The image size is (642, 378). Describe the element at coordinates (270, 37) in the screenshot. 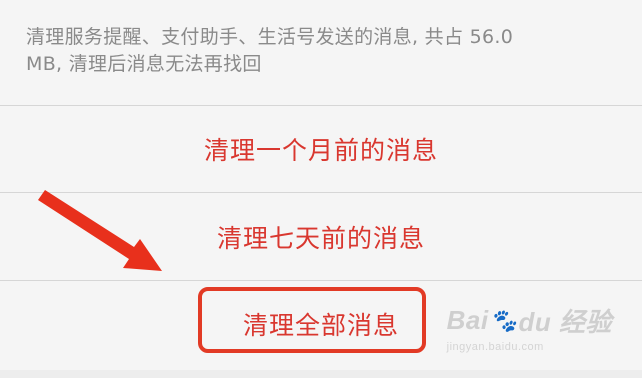

I see `description-line-1: 清理服务提醒、支付助手、生活号发送的消息, 共占 56.0` at that location.